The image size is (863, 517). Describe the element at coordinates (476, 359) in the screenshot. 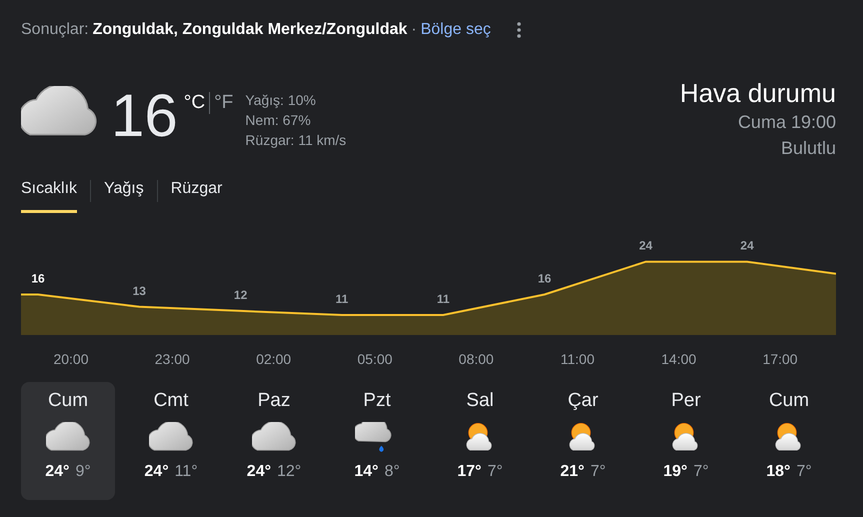

I see `time-label: 08:00` at that location.